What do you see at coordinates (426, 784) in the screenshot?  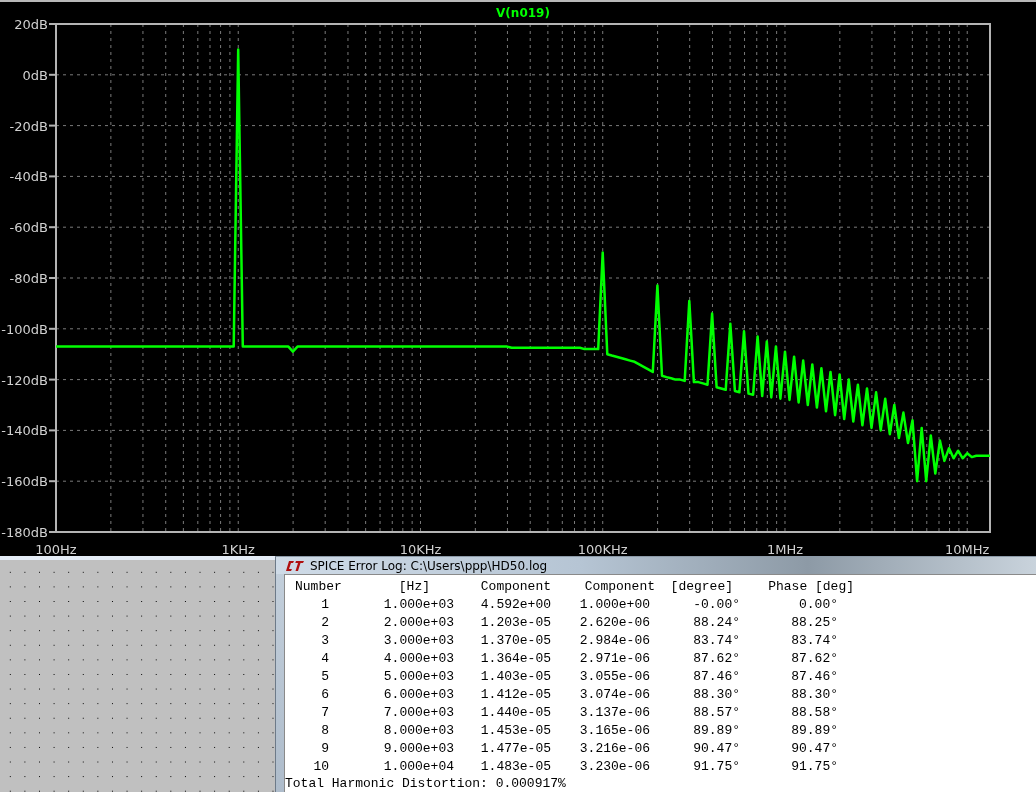 I see `distortion-summary: Total Harmonic Distortion: 0.000917%` at bounding box center [426, 784].